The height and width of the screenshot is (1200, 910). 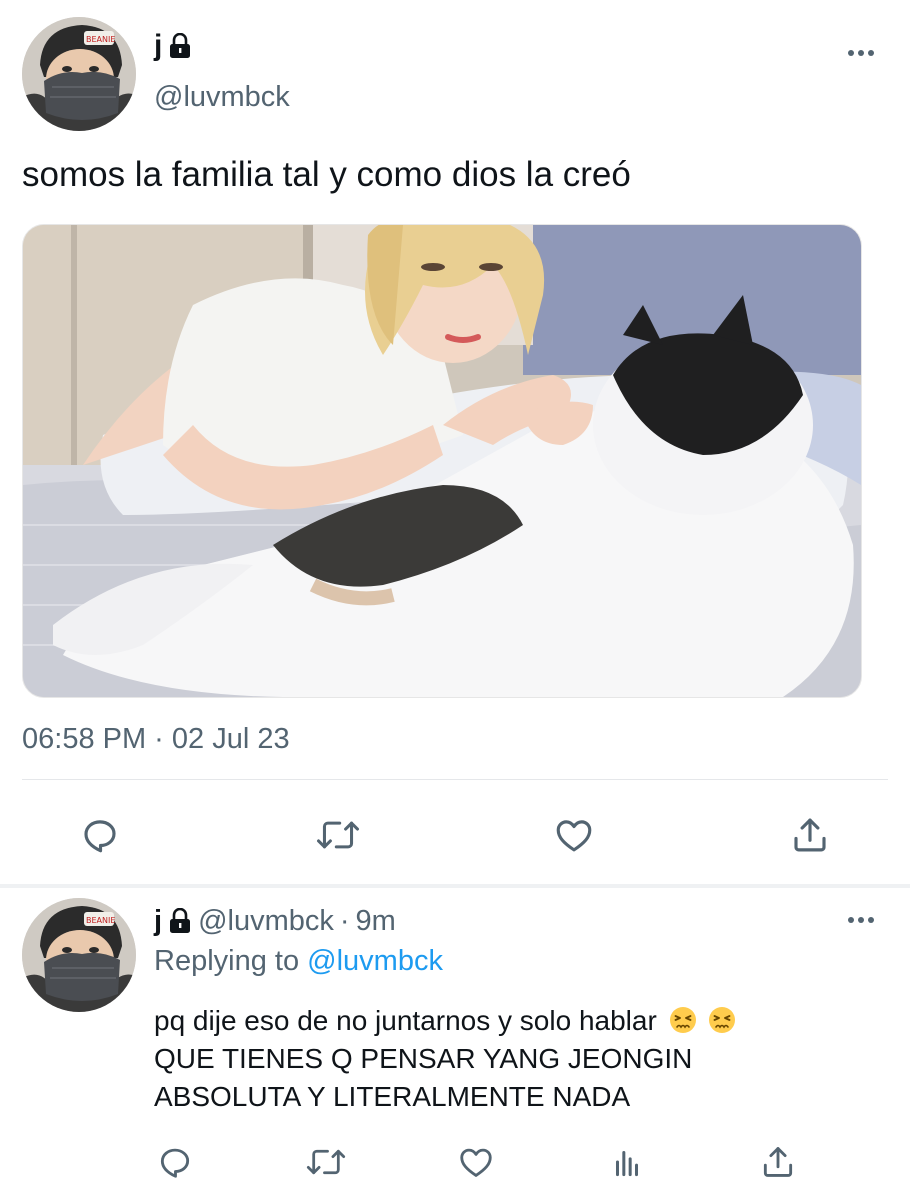 I want to click on reply-retweet-button, so click(x=326, y=1162).